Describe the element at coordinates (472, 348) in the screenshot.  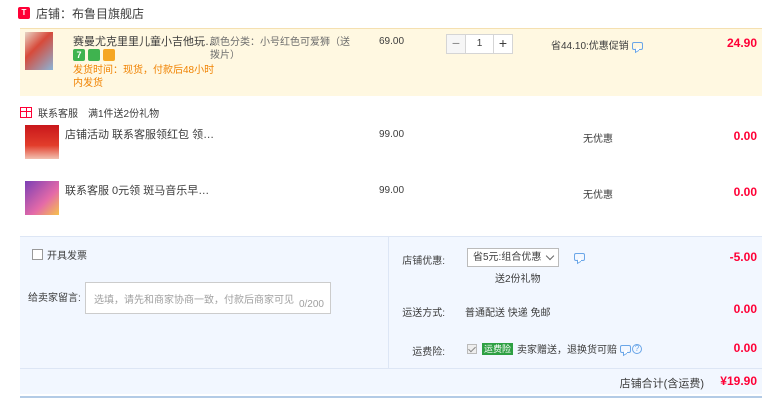
I see `insurance-checkbox` at that location.